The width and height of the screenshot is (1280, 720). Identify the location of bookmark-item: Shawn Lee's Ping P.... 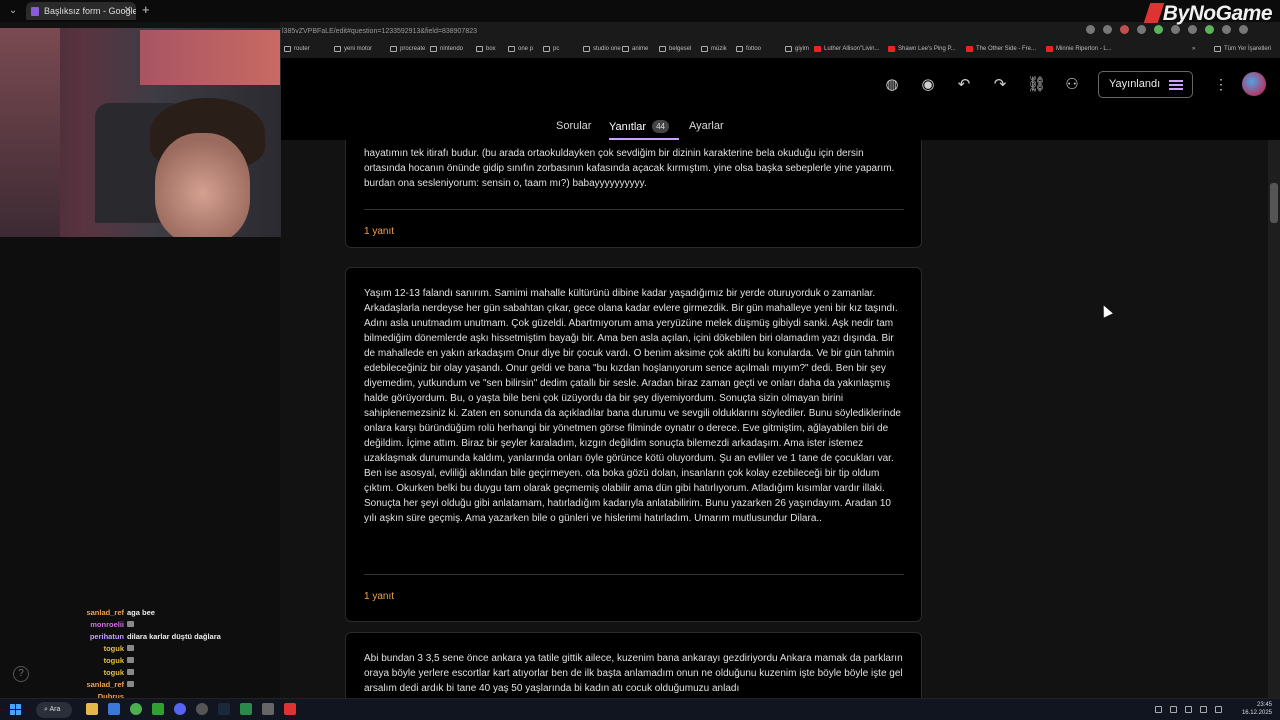
(922, 49).